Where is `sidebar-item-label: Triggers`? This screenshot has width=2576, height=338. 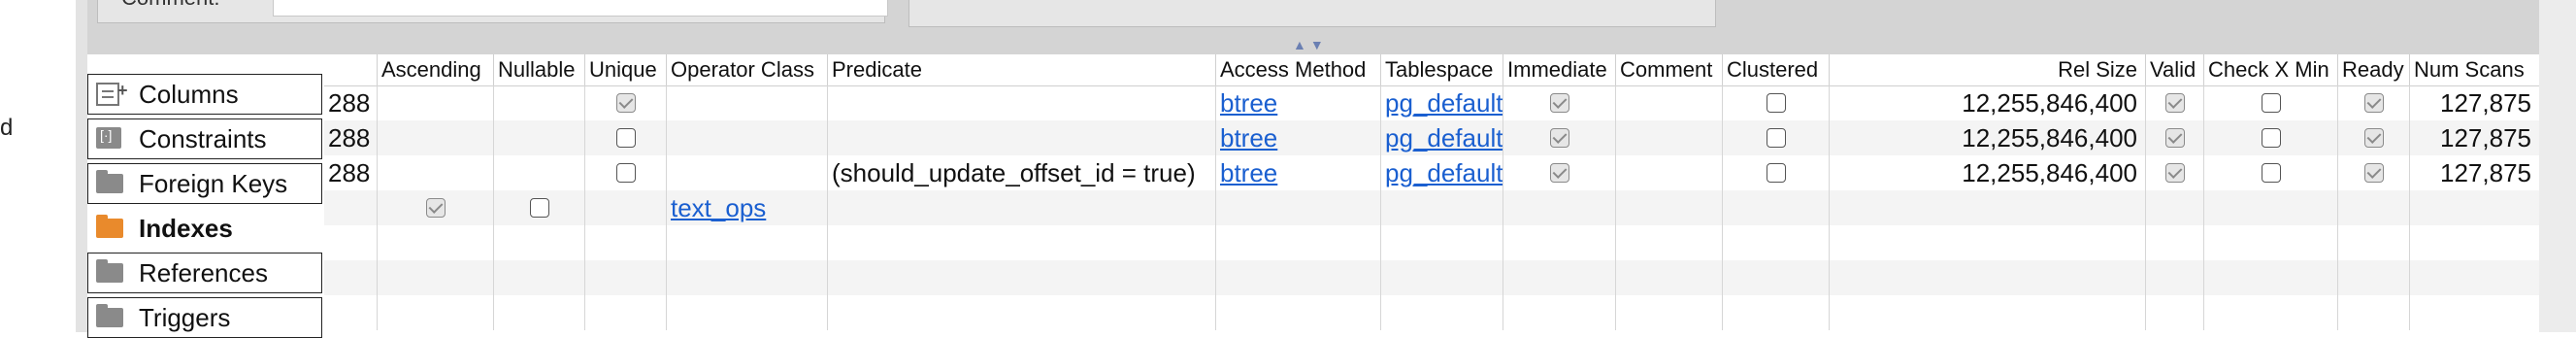
sidebar-item-label: Triggers is located at coordinates (185, 317).